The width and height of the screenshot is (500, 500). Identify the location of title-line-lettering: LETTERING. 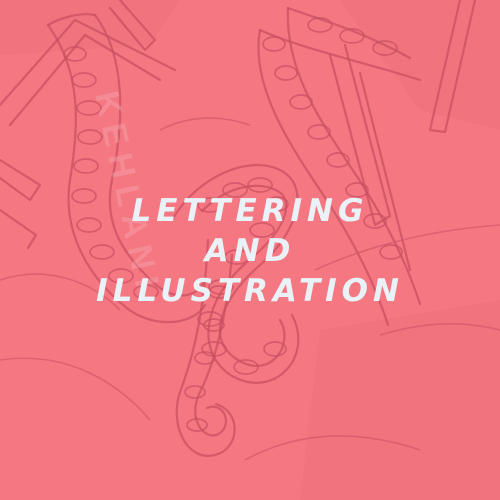
(250, 211).